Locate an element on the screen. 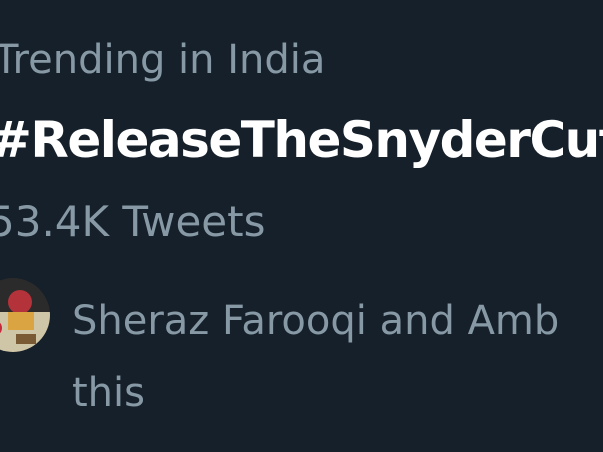  avatar is located at coordinates (25, 315).